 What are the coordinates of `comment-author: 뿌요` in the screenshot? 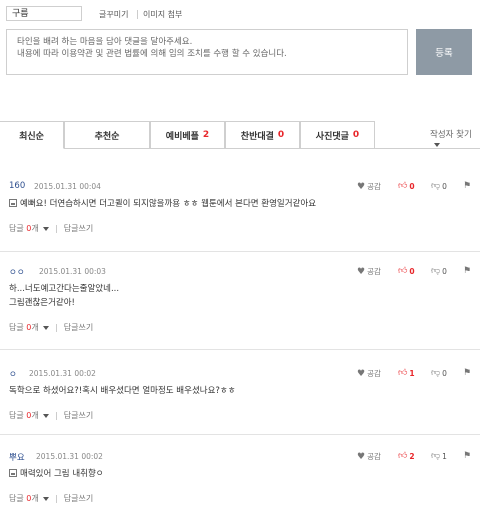 It's located at (17, 457).